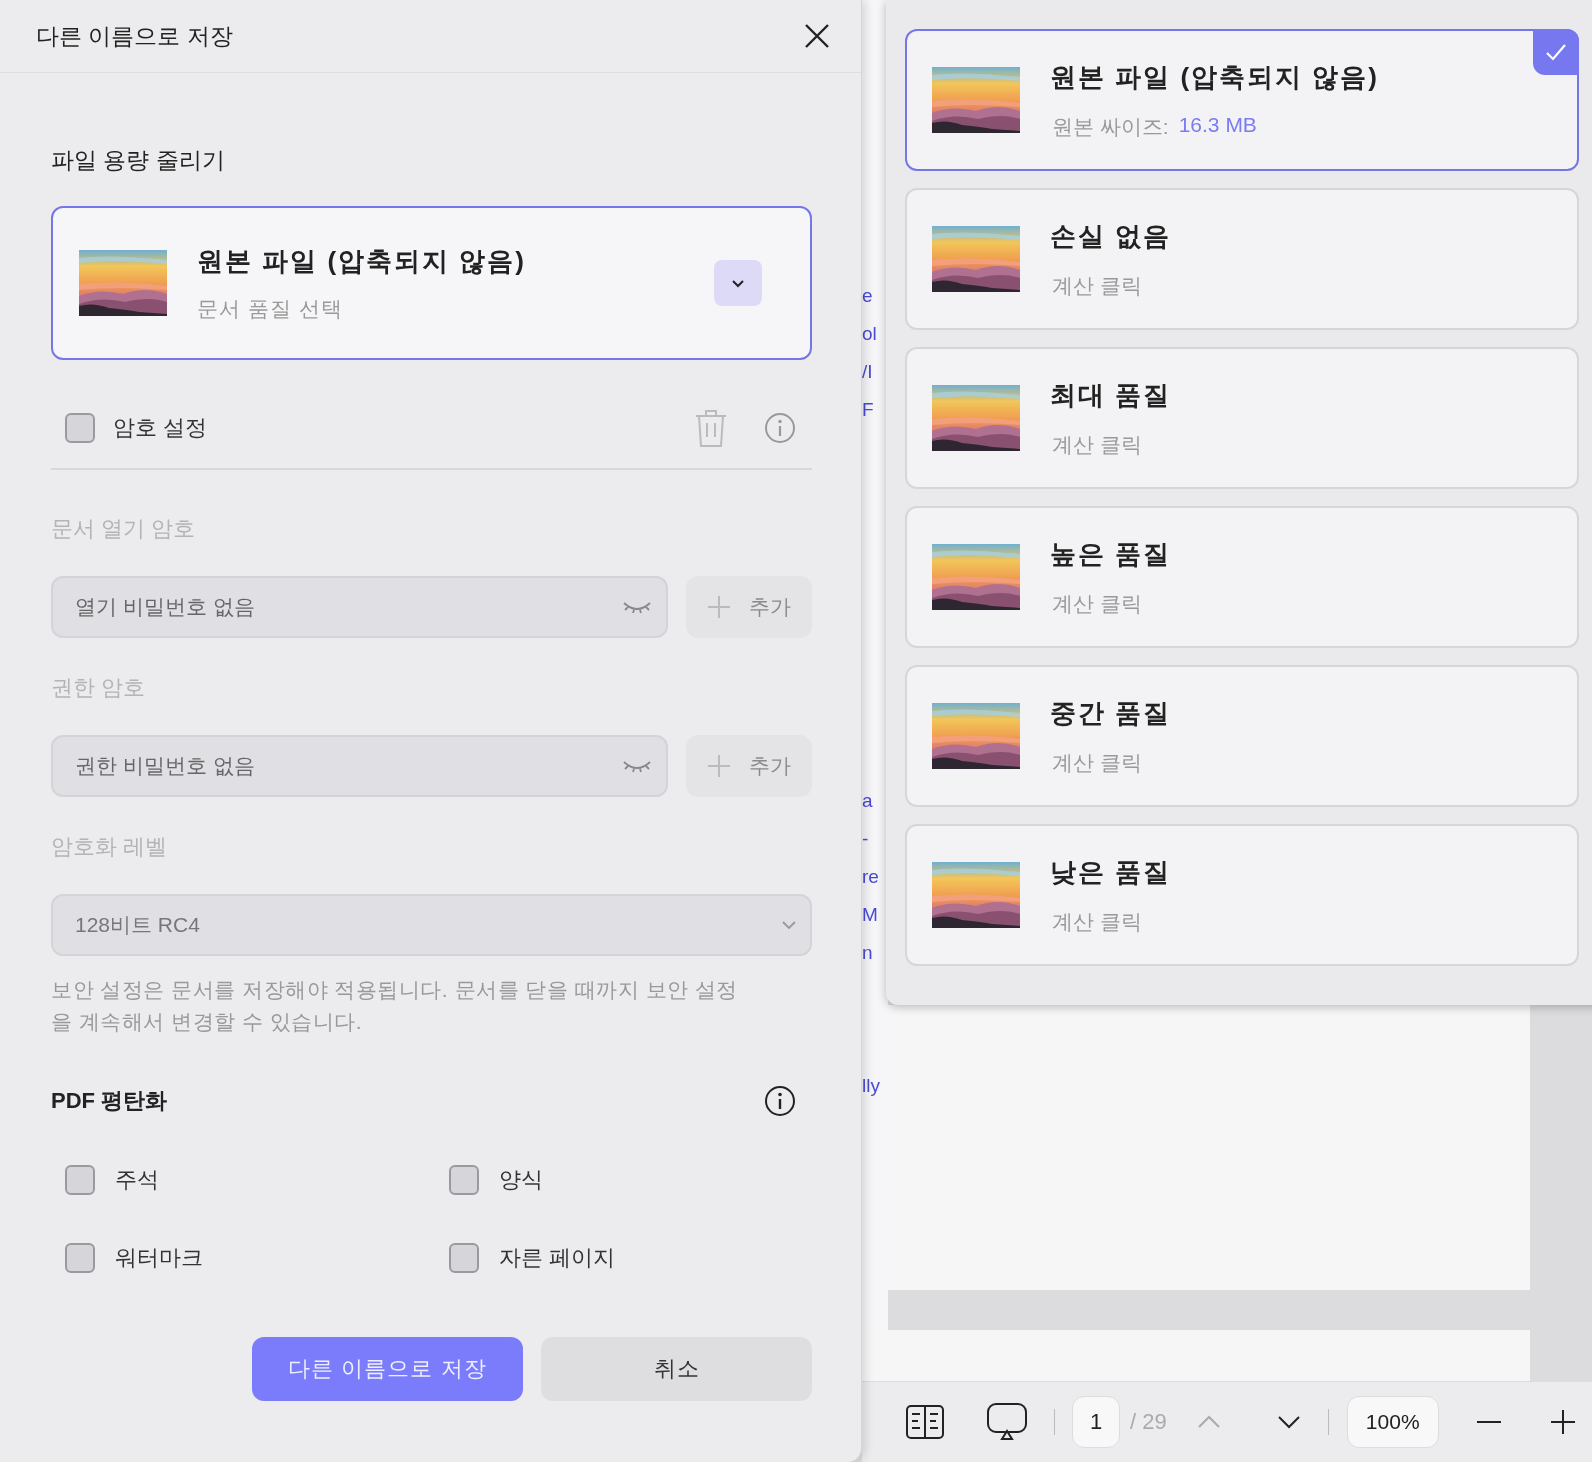 The image size is (1592, 1462). I want to click on field-label: 권한 암호, so click(99, 688).